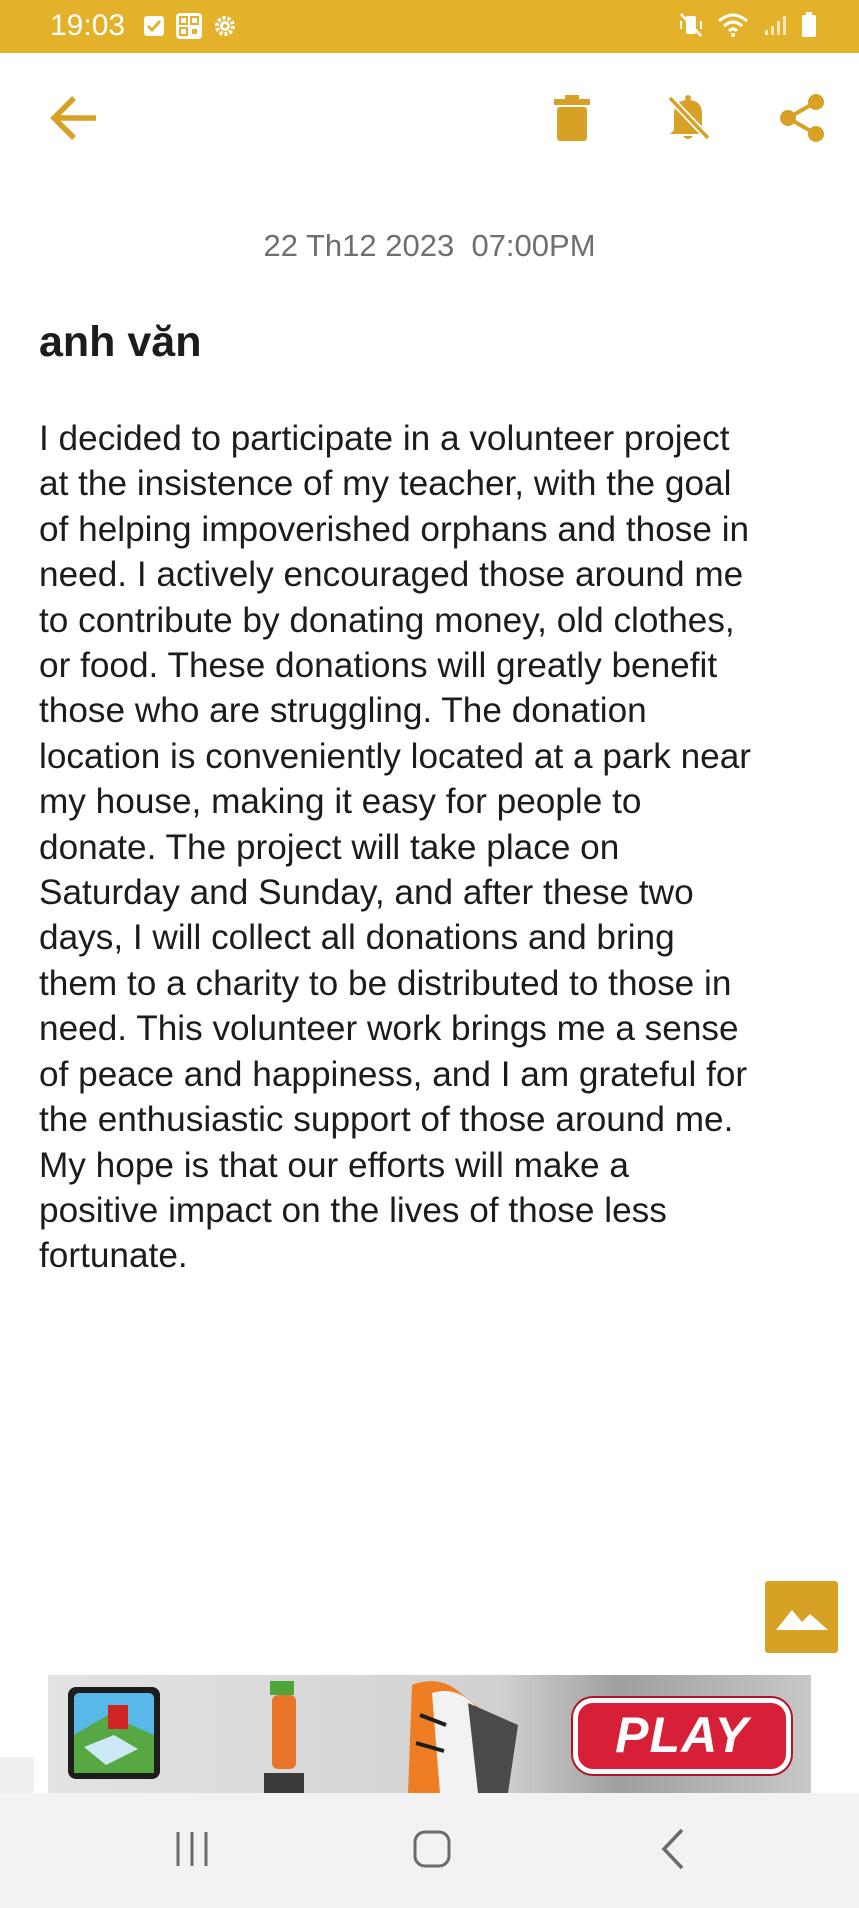 Image resolution: width=859 pixels, height=1908 pixels. I want to click on image-landscape-icon, so click(801, 1617).